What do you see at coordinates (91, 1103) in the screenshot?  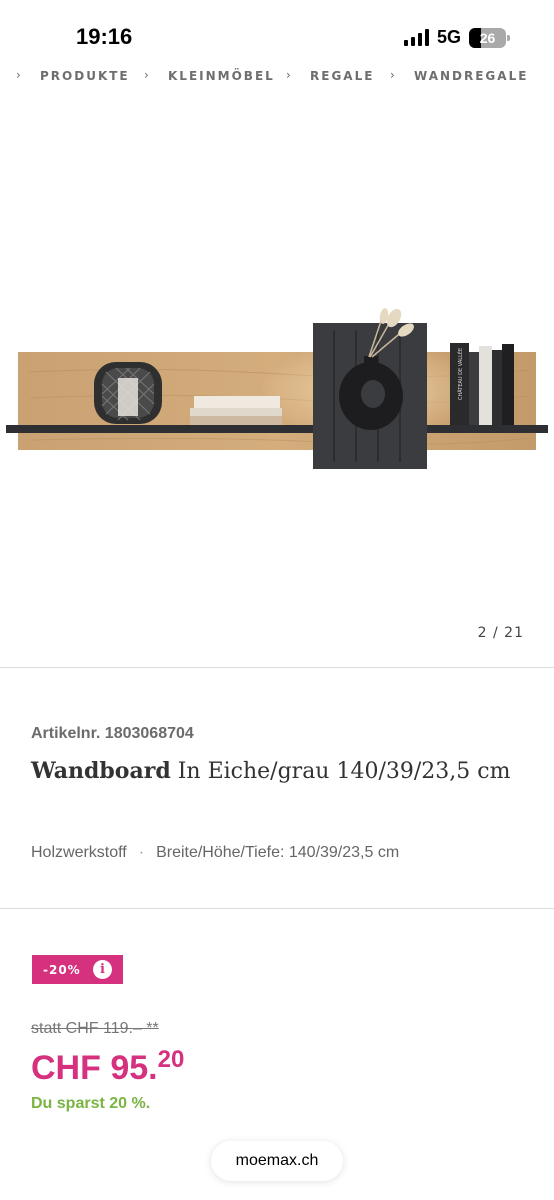 I see `savings-text: Du sparst 20 %.` at bounding box center [91, 1103].